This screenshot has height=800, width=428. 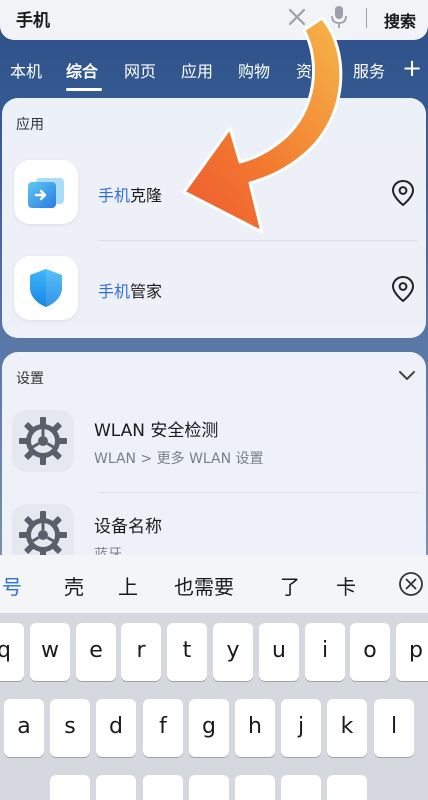 I want to click on search-divider, so click(x=366, y=18).